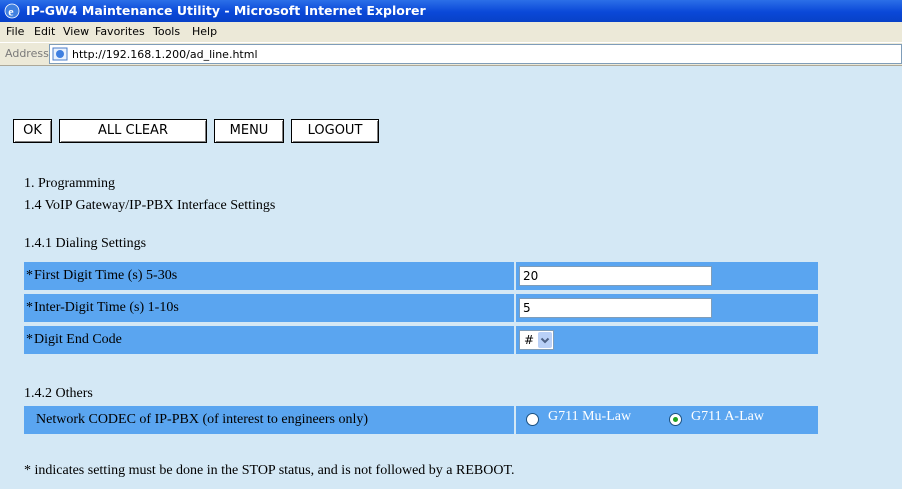 This screenshot has height=489, width=902. Describe the element at coordinates (85, 243) in the screenshot. I see `dialing-settings-title: 1.4.1 Dialing Settings` at that location.